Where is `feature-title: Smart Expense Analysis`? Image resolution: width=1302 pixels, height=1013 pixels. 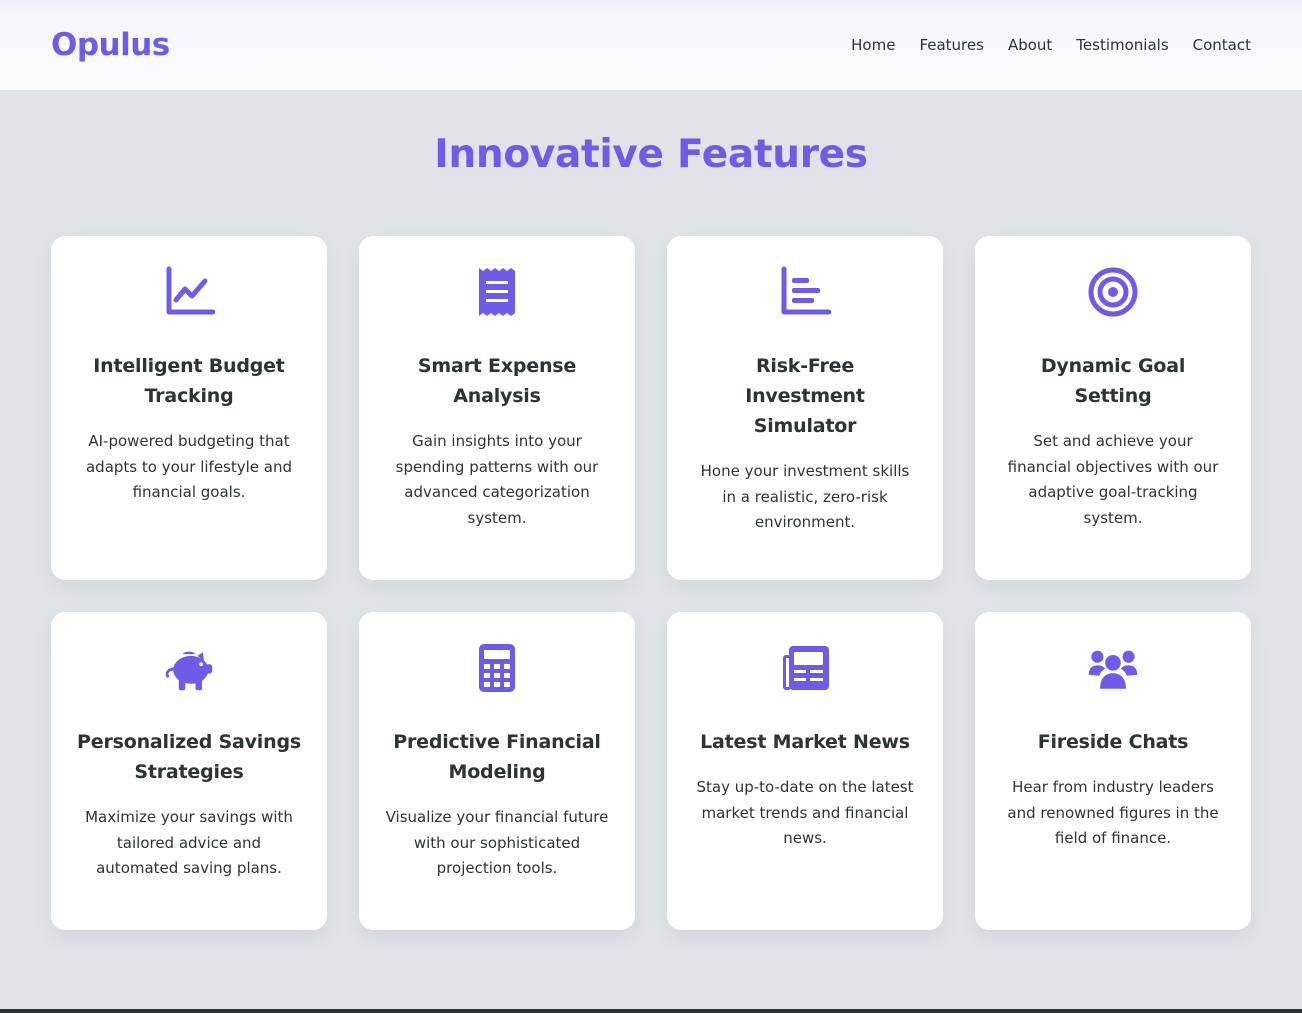
feature-title: Smart Expense Analysis is located at coordinates (497, 381).